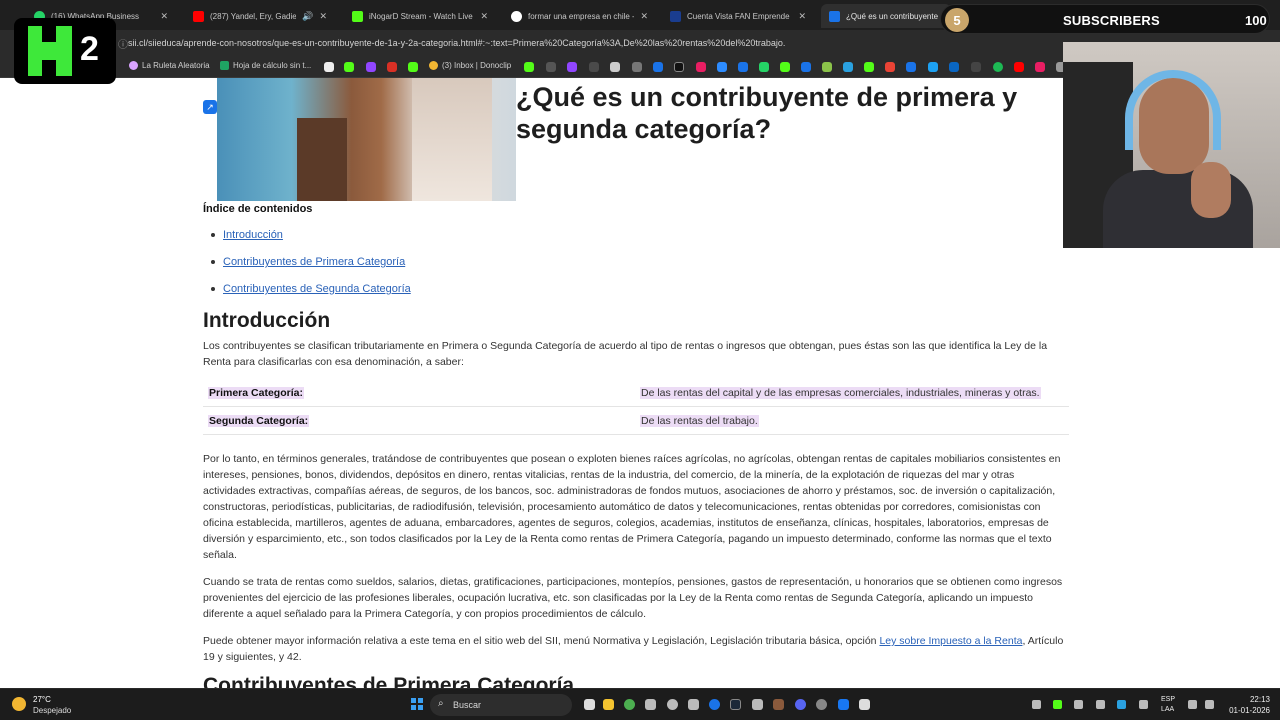  I want to click on tab-kick-stream: iNogarD Stream - Watch Live o ✕, so click(420, 16).